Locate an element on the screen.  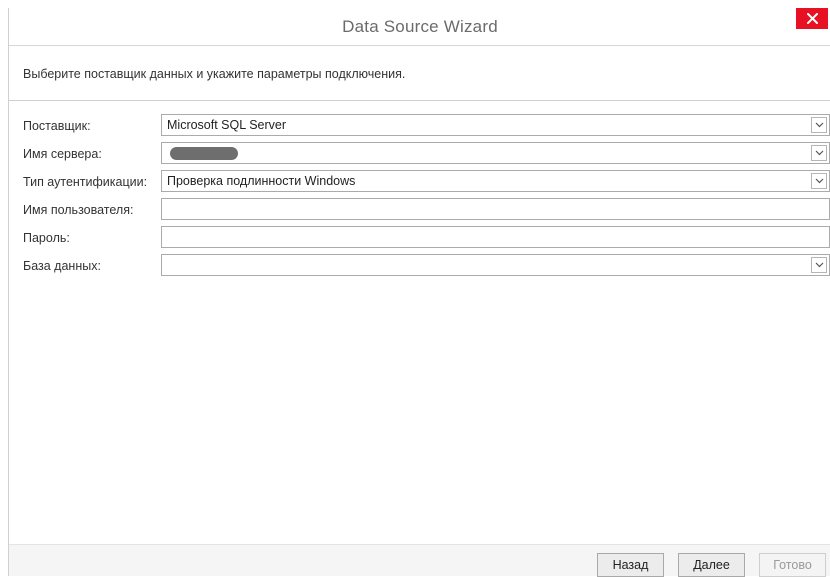
auth-dropdown-button is located at coordinates (819, 181).